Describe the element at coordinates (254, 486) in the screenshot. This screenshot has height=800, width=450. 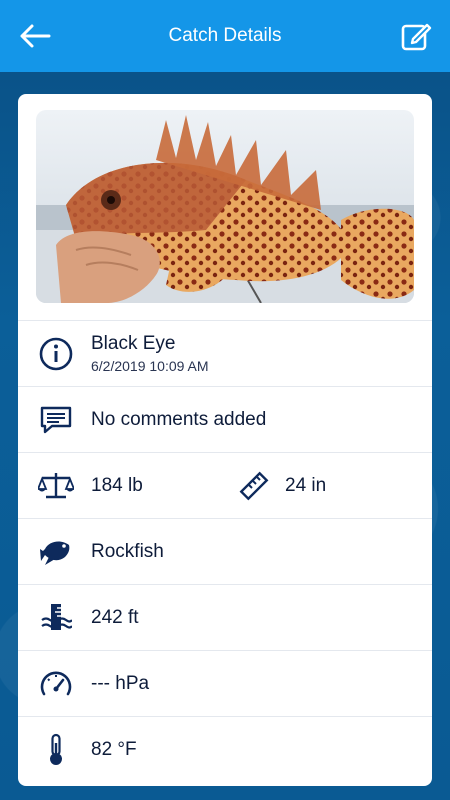
I see `ruler-icon` at that location.